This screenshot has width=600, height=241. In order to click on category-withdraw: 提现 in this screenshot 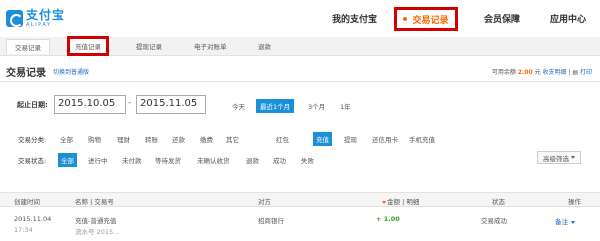, I will do `click(350, 139)`.